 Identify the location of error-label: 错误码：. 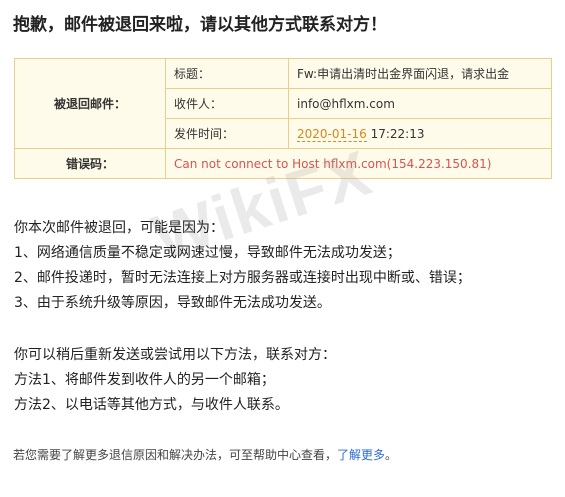
(90, 163).